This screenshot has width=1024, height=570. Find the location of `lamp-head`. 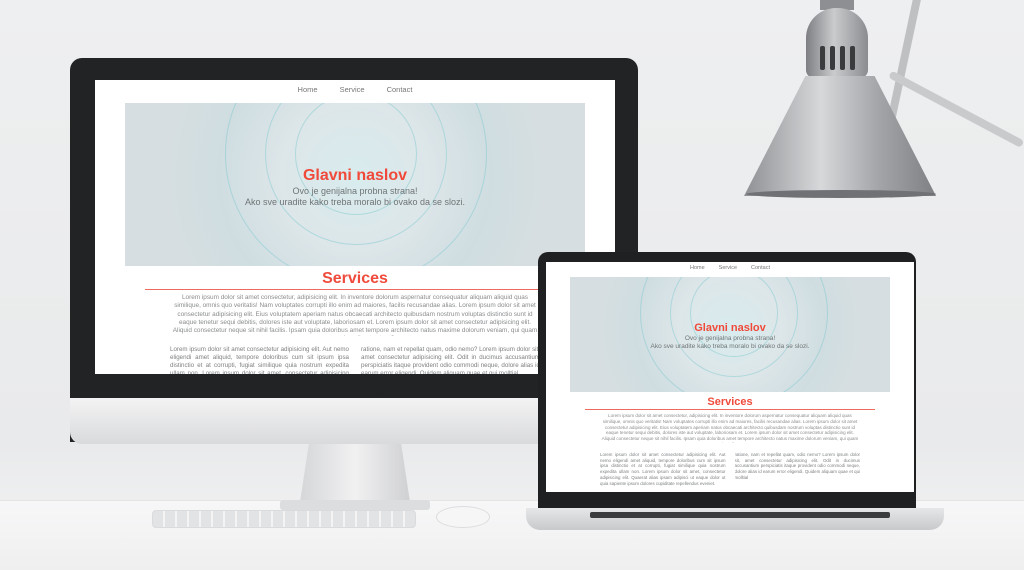

lamp-head is located at coordinates (837, 43).